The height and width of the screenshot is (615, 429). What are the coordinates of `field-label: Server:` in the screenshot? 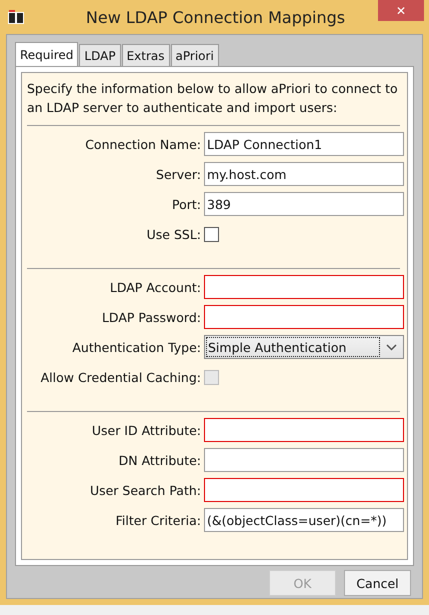 It's located at (178, 174).